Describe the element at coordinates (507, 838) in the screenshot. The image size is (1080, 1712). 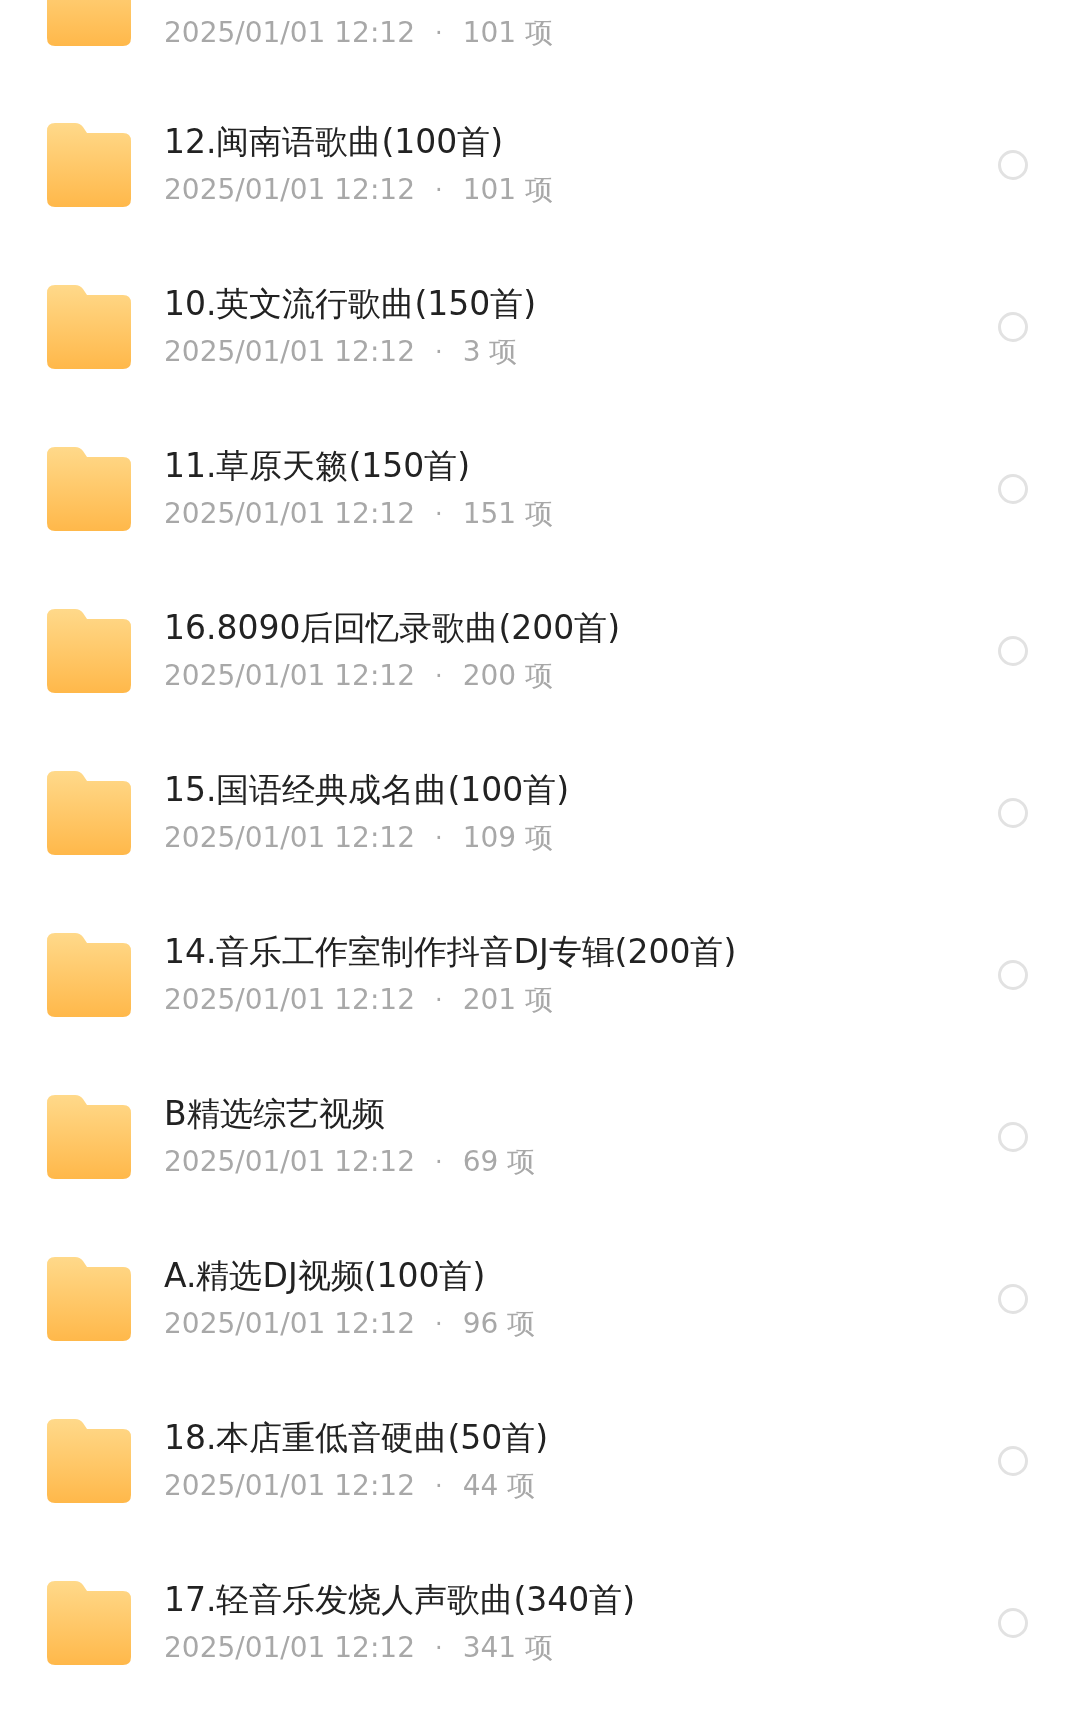
I see `item-count: 109 项` at that location.